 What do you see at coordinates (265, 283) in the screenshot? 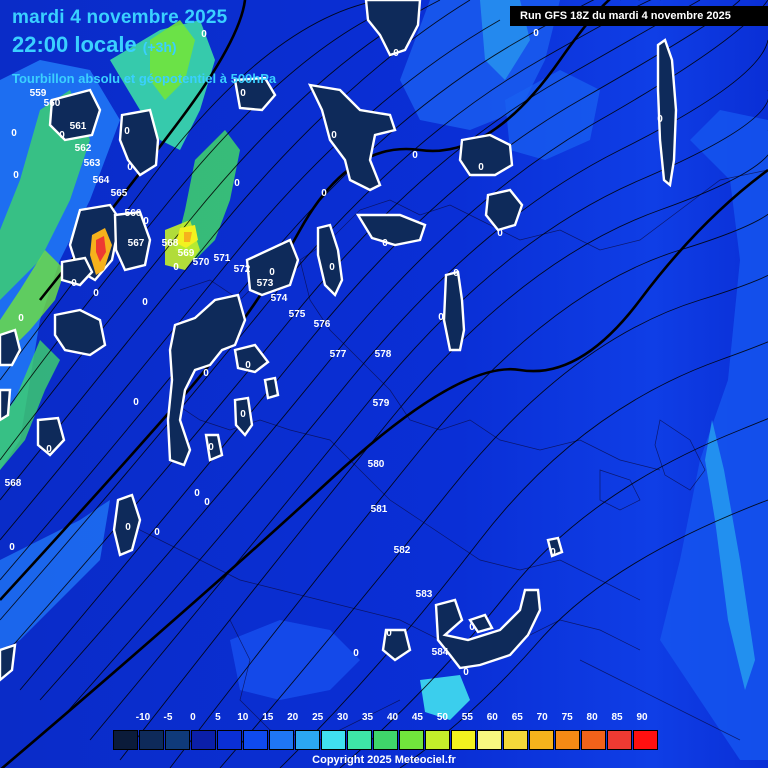
I see `isohypse-label: 573` at bounding box center [265, 283].